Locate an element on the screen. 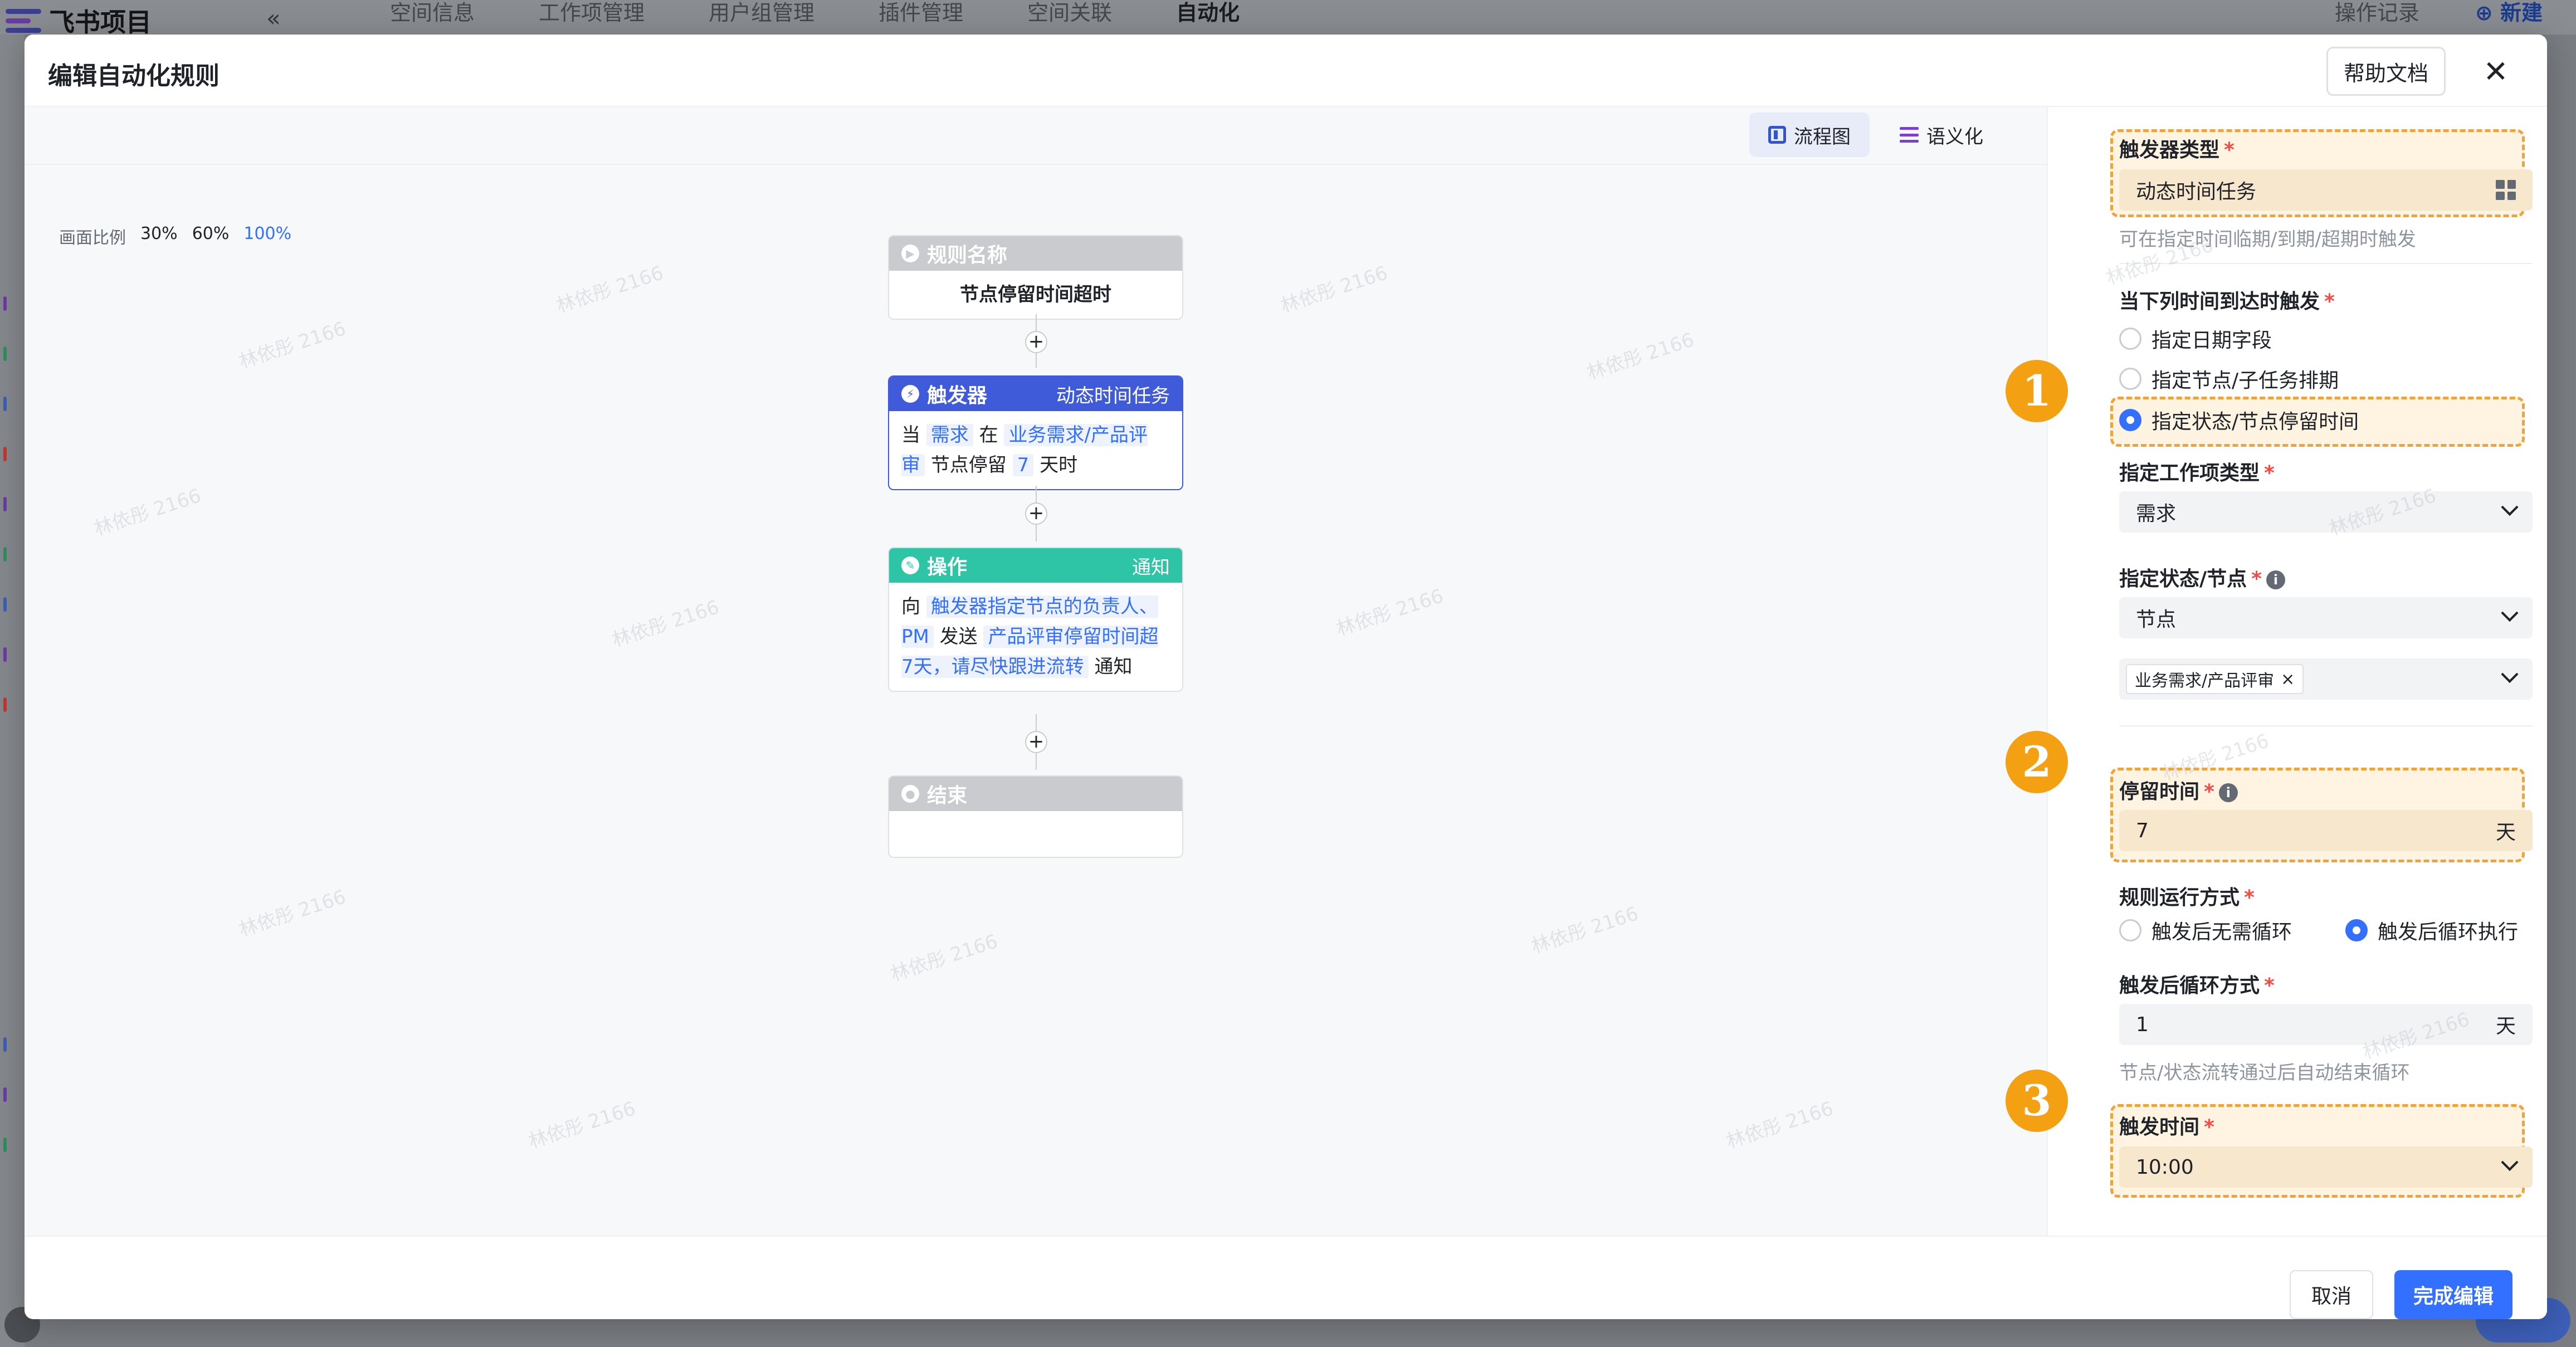  background-sidebar is located at coordinates (12, 691).